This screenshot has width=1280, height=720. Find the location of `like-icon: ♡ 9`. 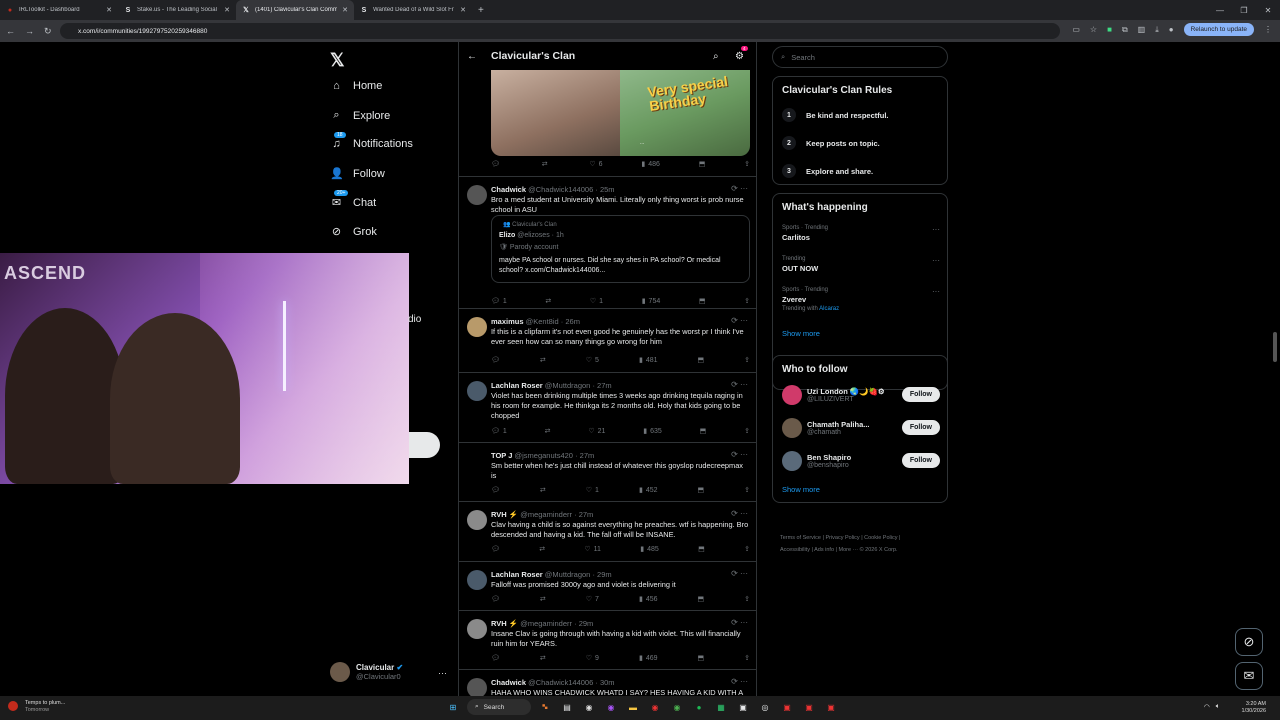

like-icon: ♡ 9 is located at coordinates (592, 658).